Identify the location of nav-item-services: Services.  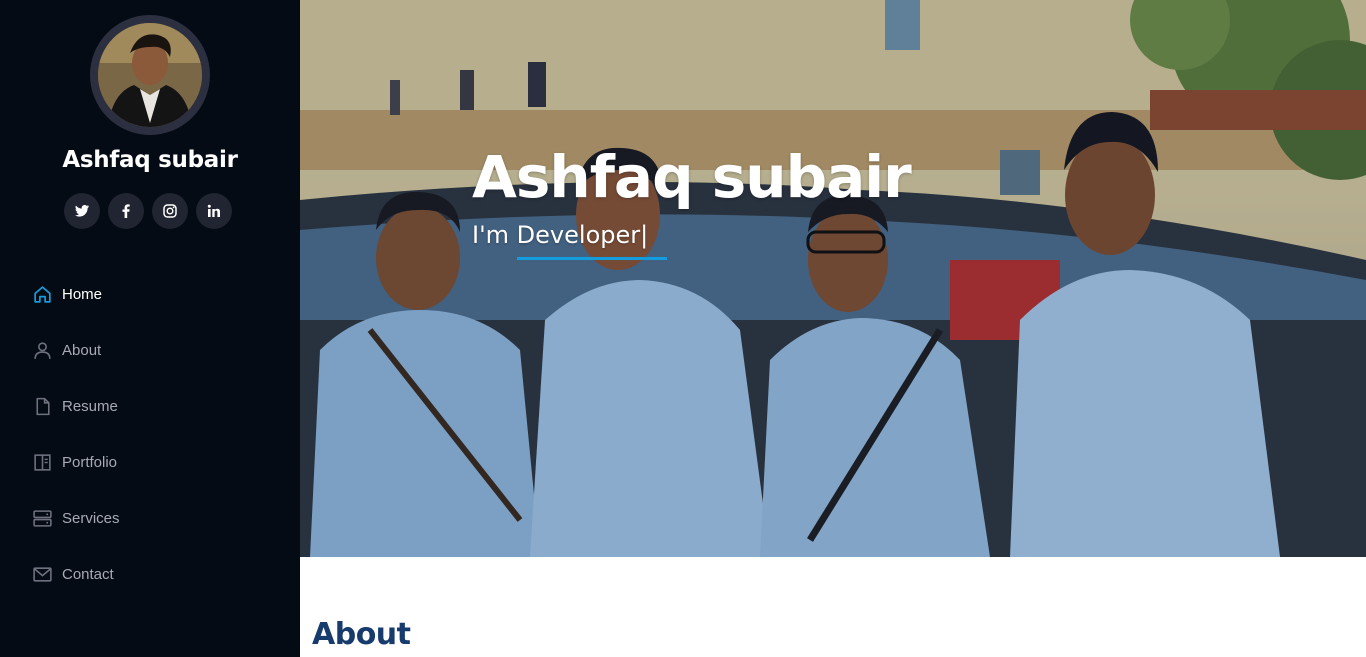
(150, 518).